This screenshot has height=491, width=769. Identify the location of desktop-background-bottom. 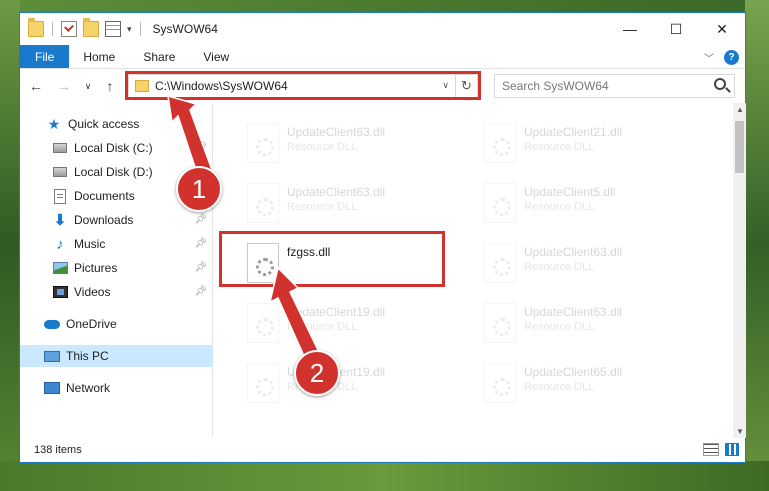
(384, 476).